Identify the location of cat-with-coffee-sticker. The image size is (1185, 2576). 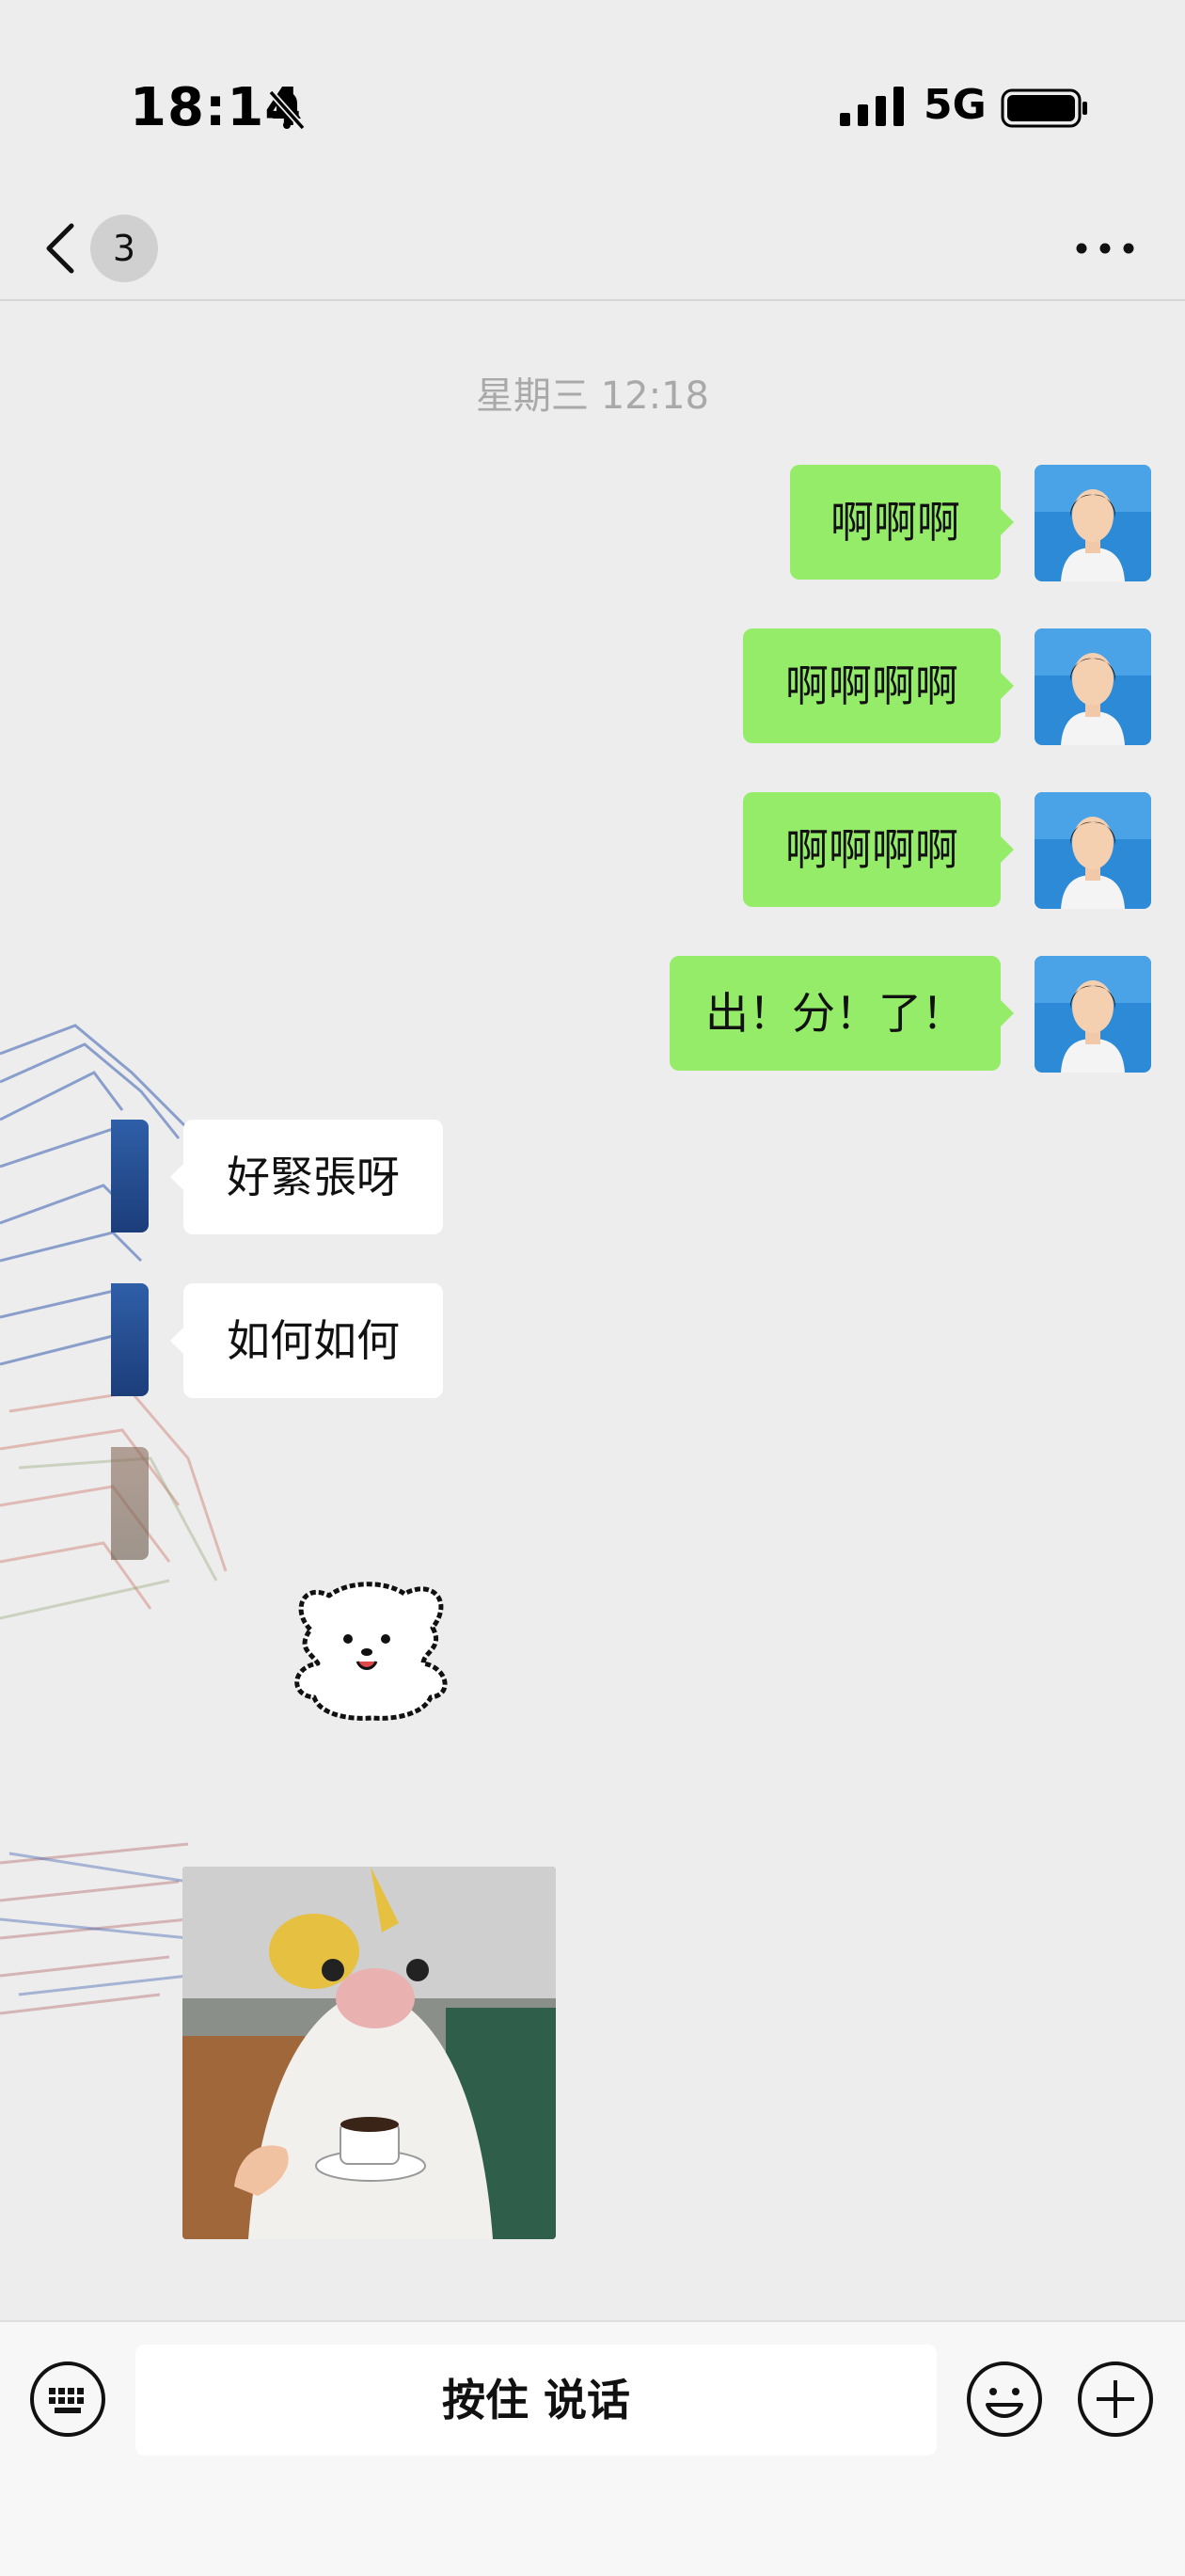
(369, 2053).